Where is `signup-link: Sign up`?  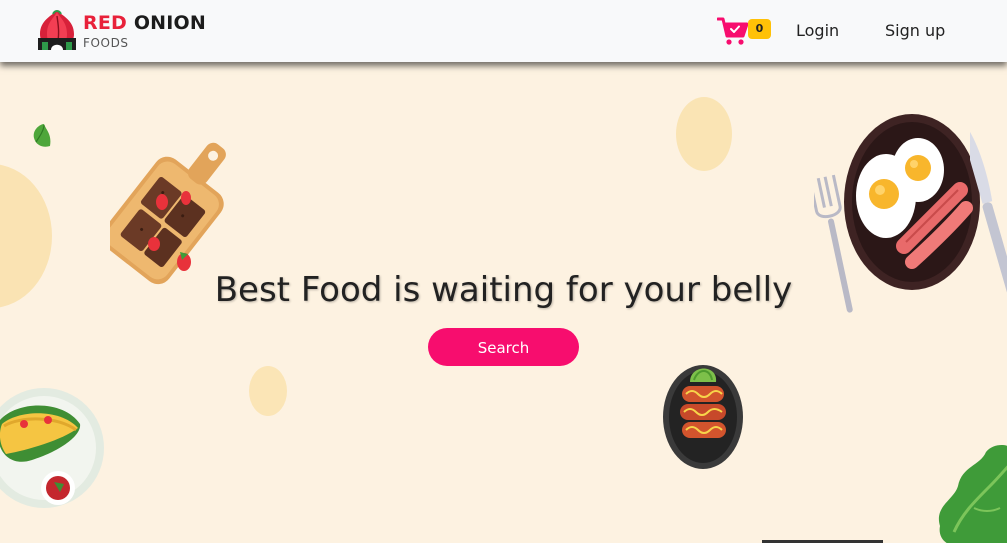
signup-link: Sign up is located at coordinates (915, 30).